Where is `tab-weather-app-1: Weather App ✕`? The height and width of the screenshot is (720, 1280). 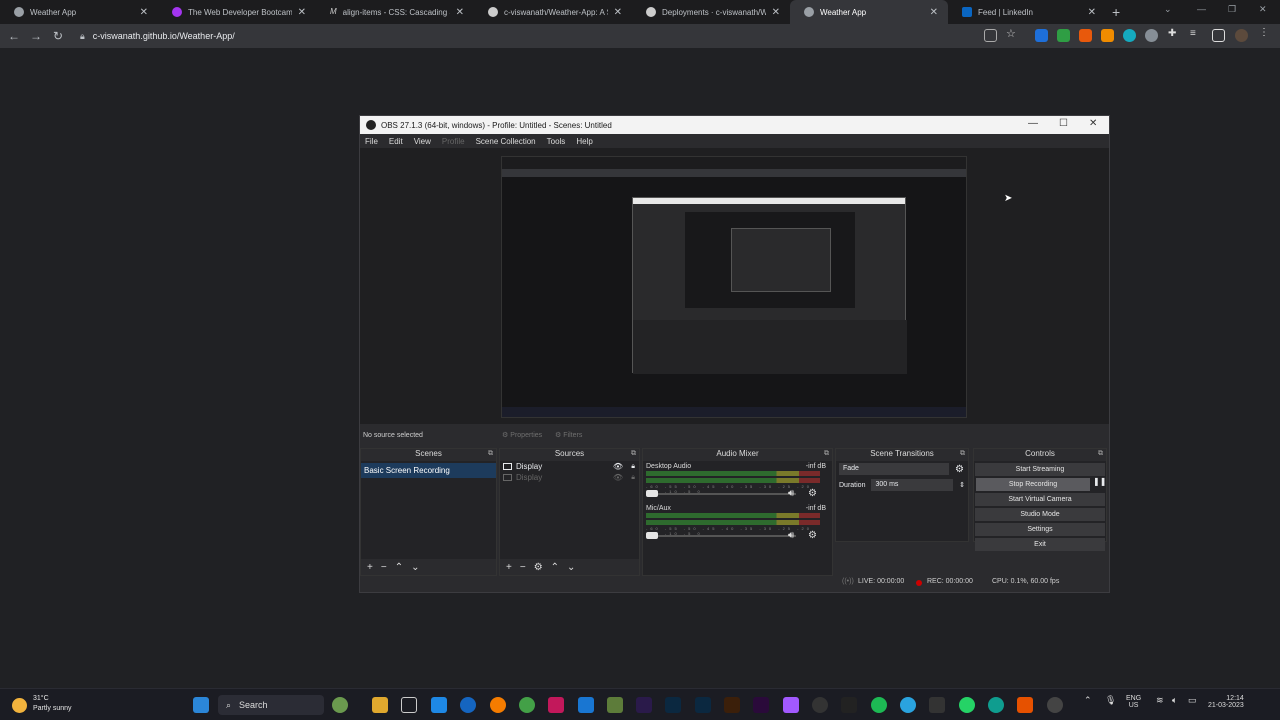 tab-weather-app-1: Weather App ✕ is located at coordinates (79, 12).